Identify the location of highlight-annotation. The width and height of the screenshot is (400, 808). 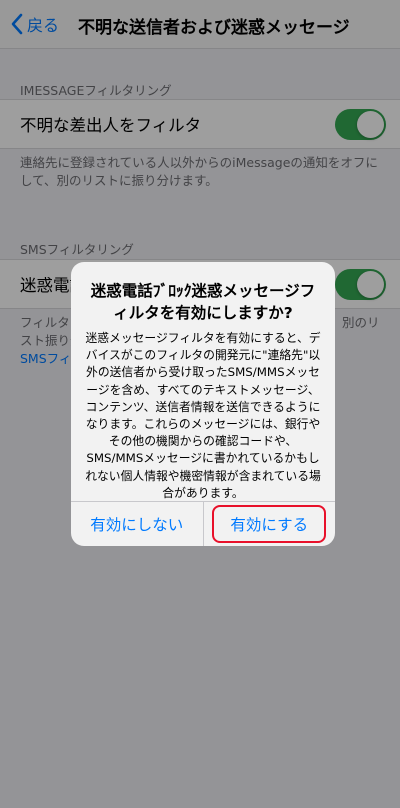
(268, 524).